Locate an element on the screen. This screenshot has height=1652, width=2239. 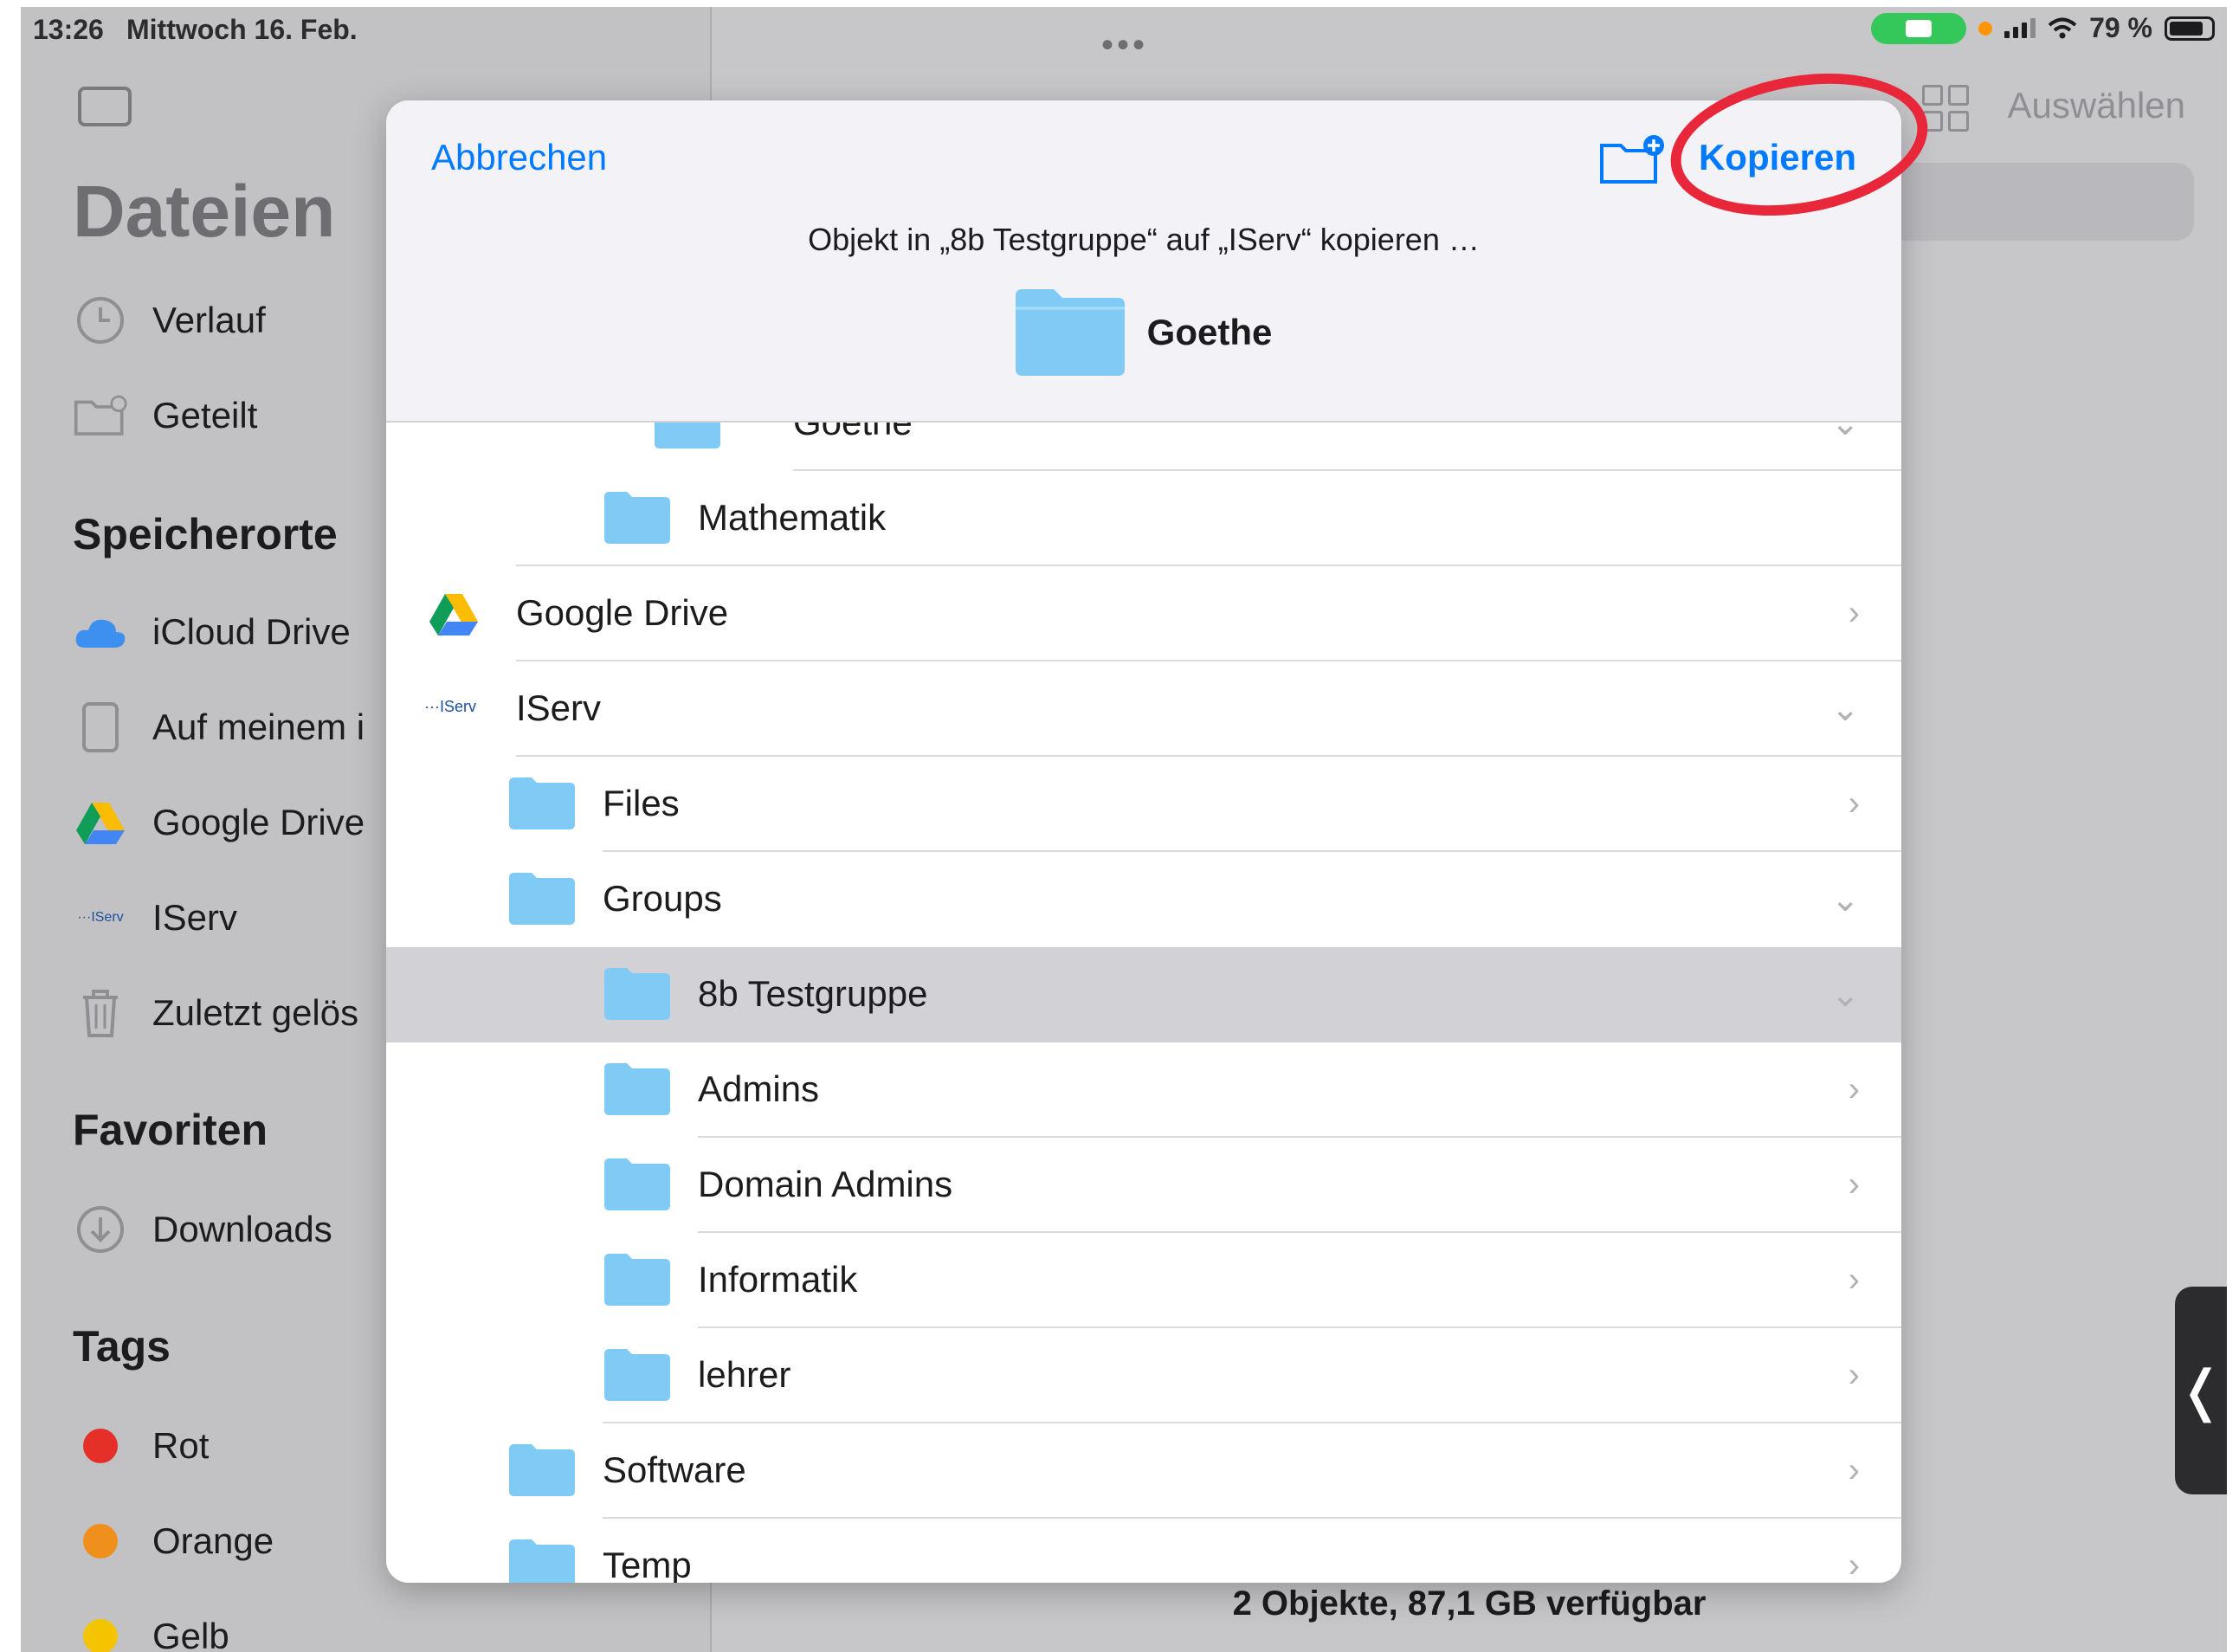
ipad-icon is located at coordinates (100, 727).